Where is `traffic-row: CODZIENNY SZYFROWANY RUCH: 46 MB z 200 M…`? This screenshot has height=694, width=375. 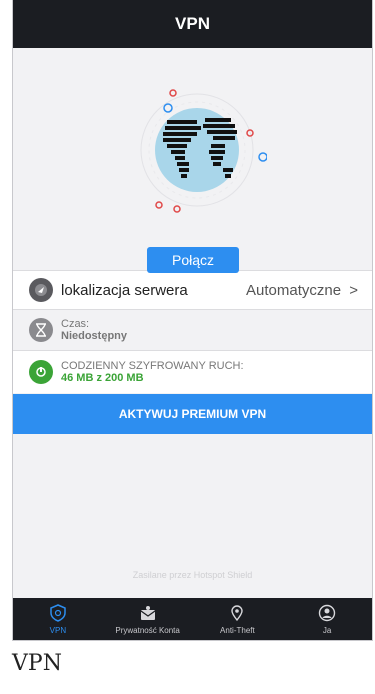
traffic-row: CODZIENNY SZYFROWANY RUCH: 46 MB z 200 M… is located at coordinates (192, 371).